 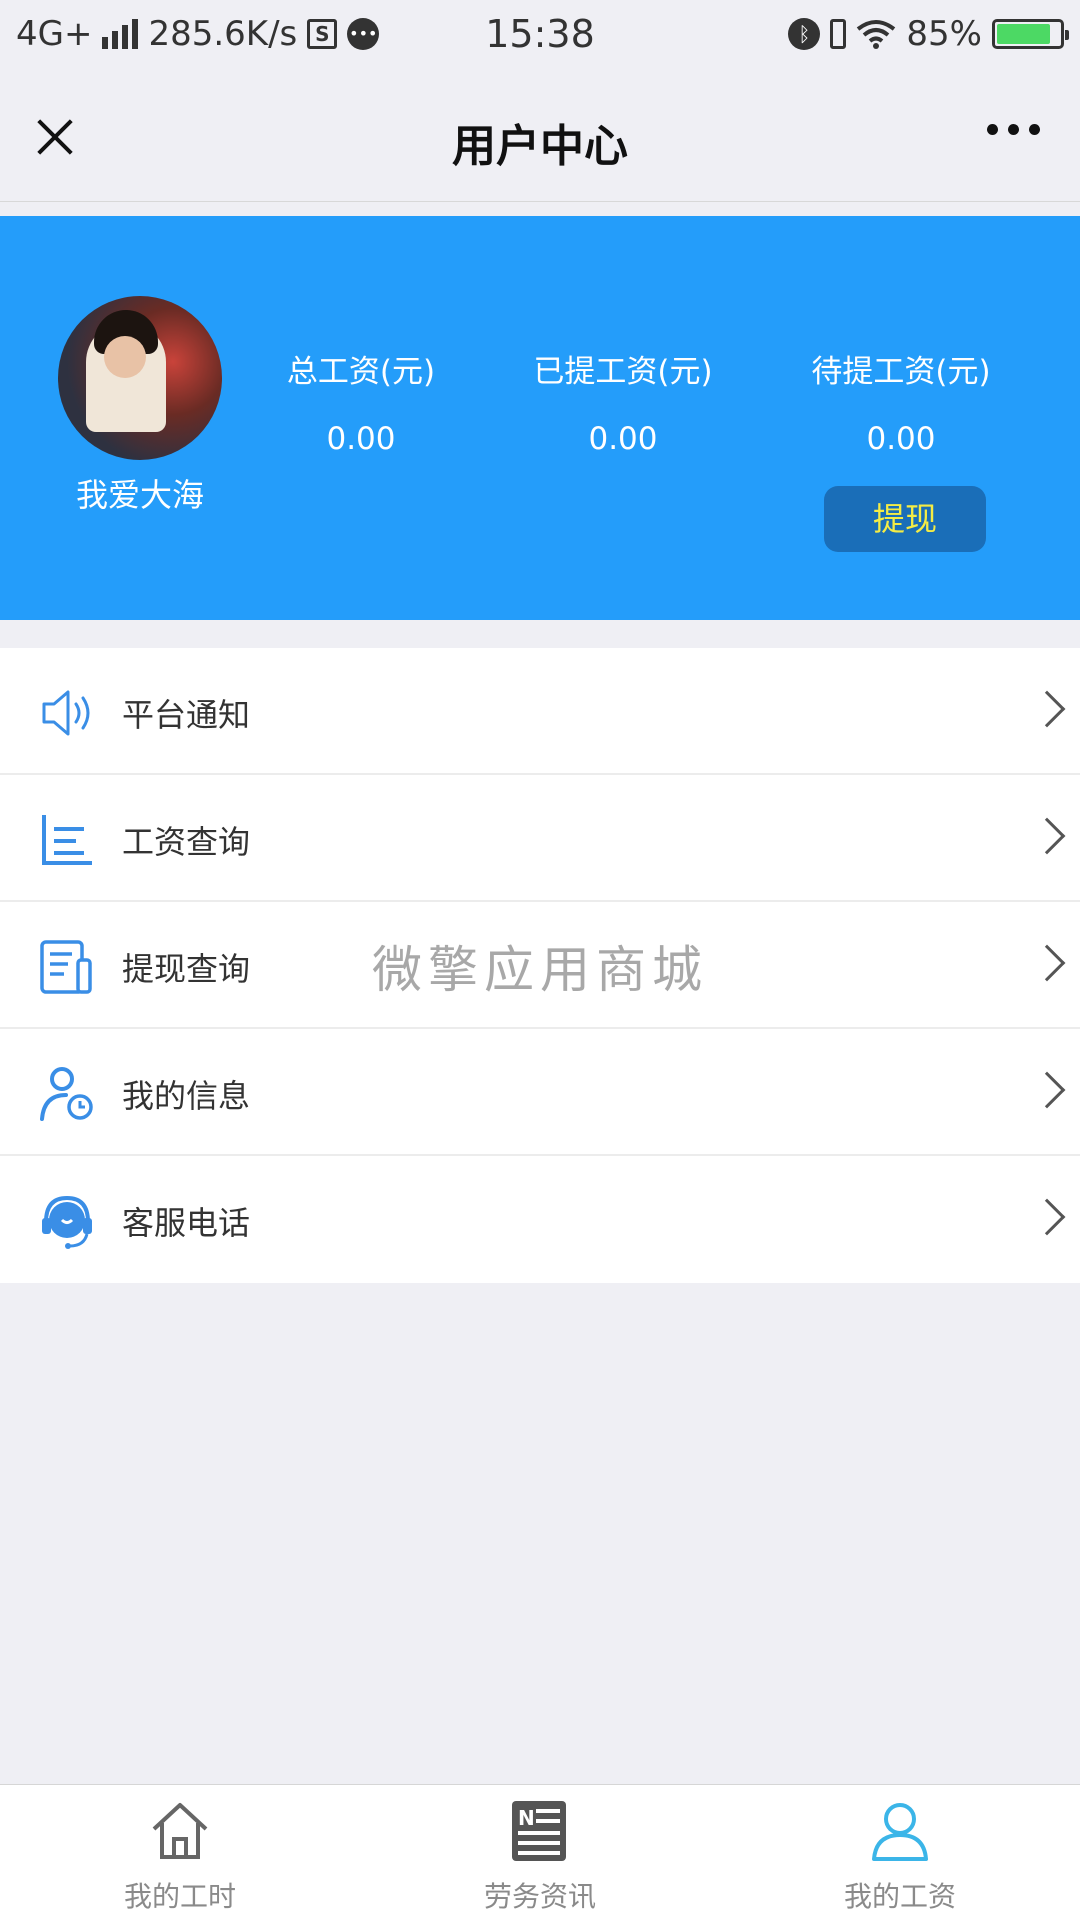 What do you see at coordinates (66, 713) in the screenshot?
I see `speaker-icon` at bounding box center [66, 713].